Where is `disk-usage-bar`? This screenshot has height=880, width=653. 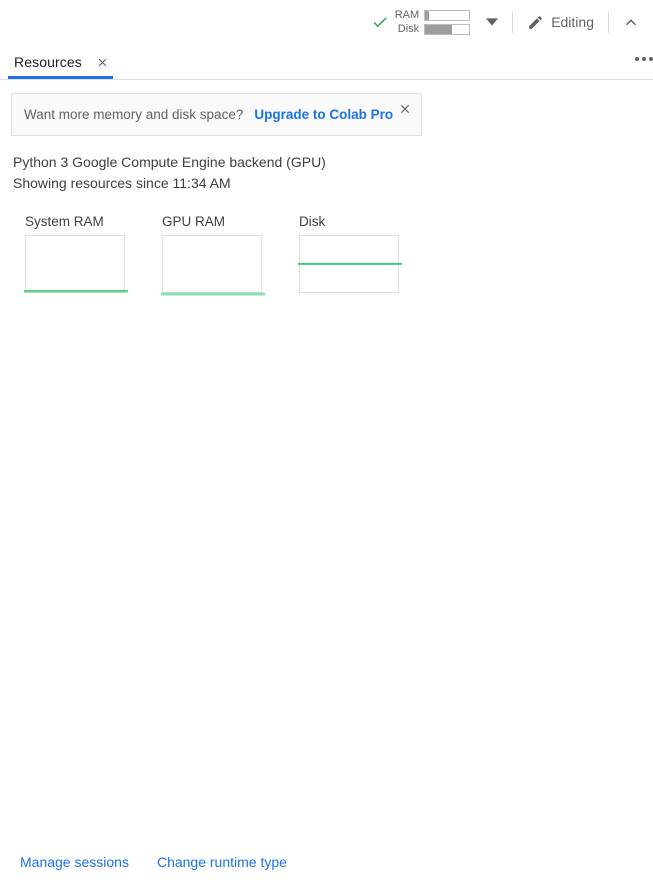
disk-usage-bar is located at coordinates (447, 29).